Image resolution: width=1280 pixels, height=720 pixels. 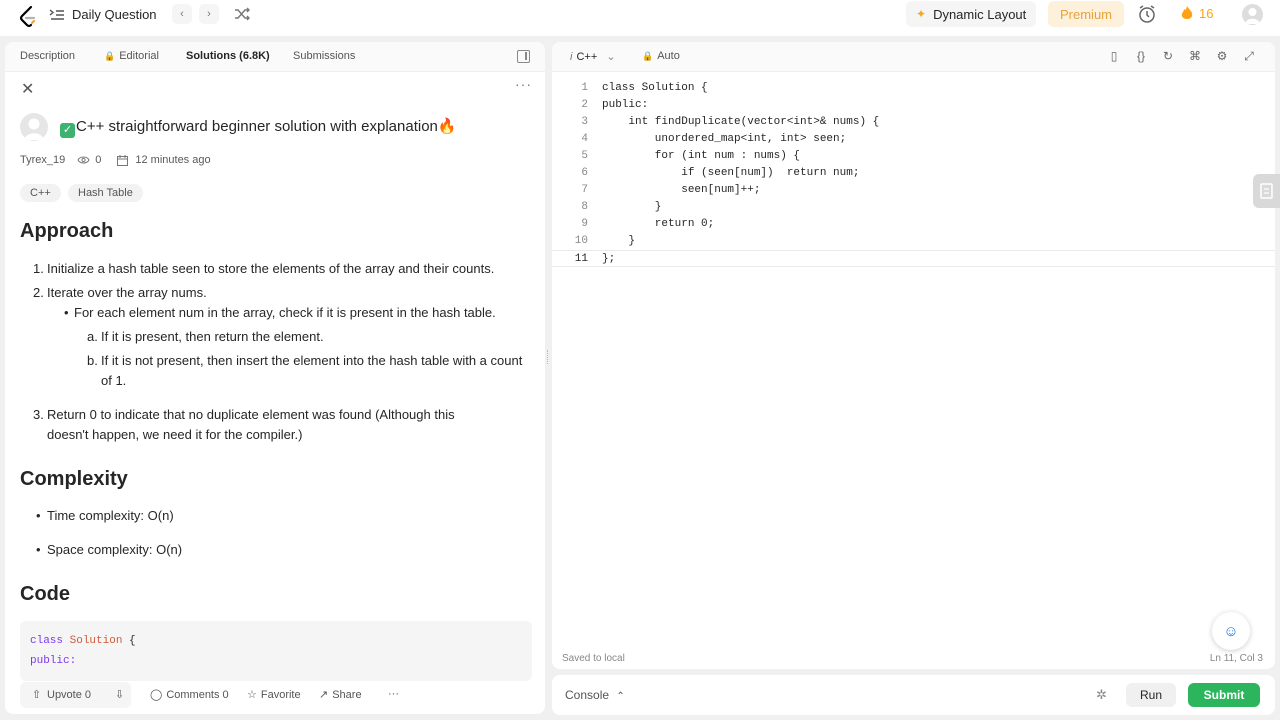 I want to click on run-button: Run, so click(x=1151, y=695).